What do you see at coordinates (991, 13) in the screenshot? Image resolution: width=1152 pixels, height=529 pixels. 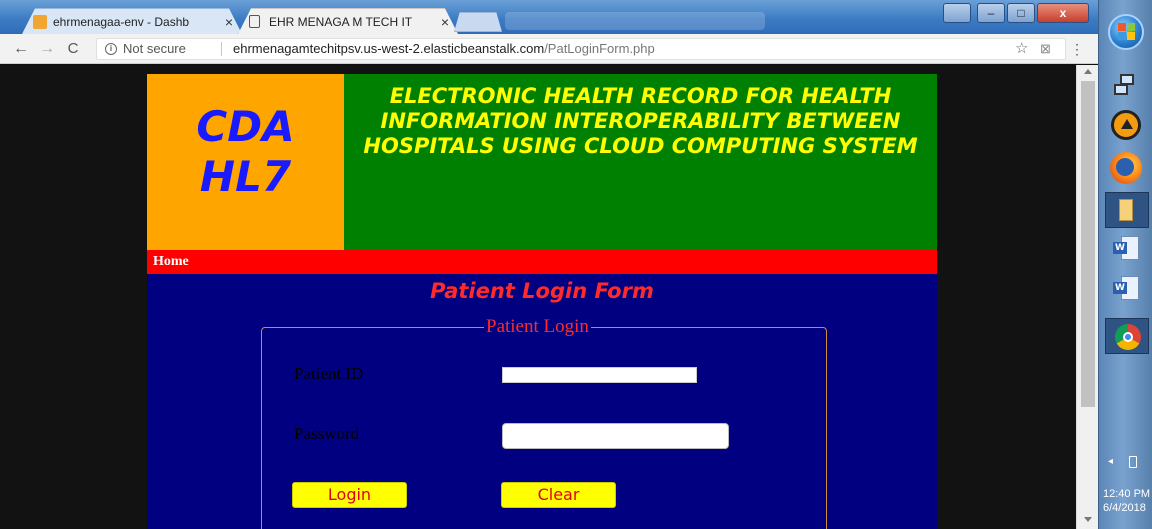 I see `minimize-button: –` at bounding box center [991, 13].